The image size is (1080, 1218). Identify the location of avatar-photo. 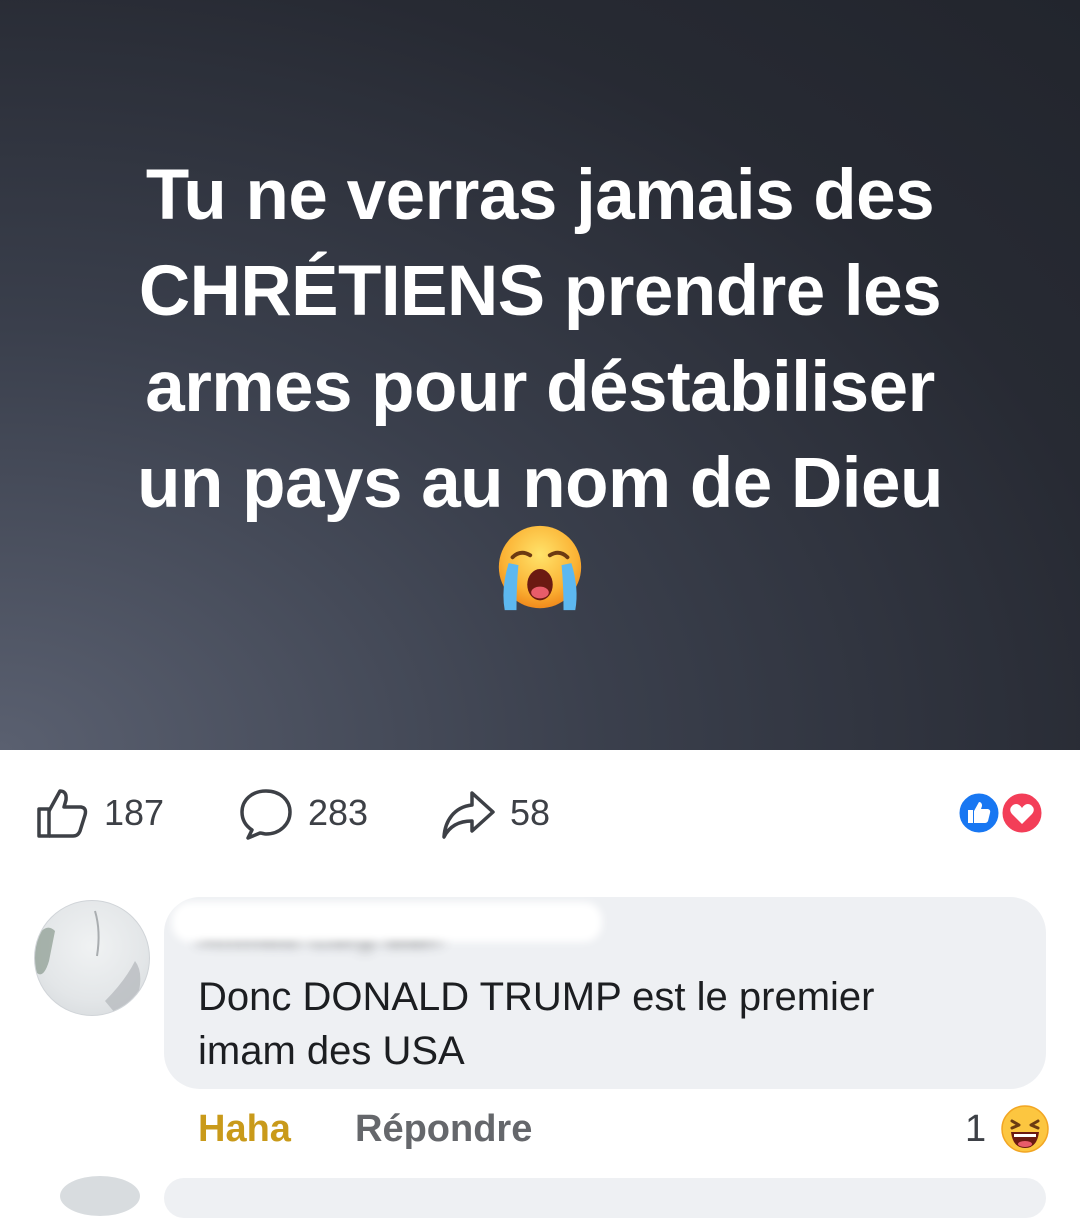
(88, 961).